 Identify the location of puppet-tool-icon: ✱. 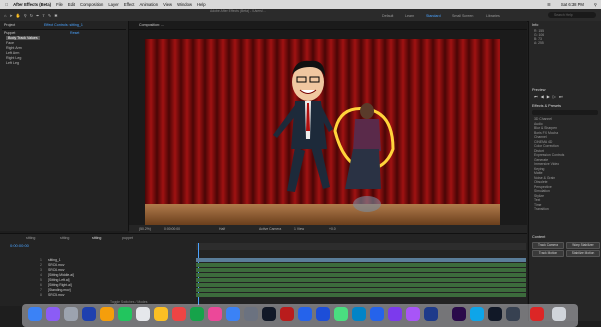
(55, 16).